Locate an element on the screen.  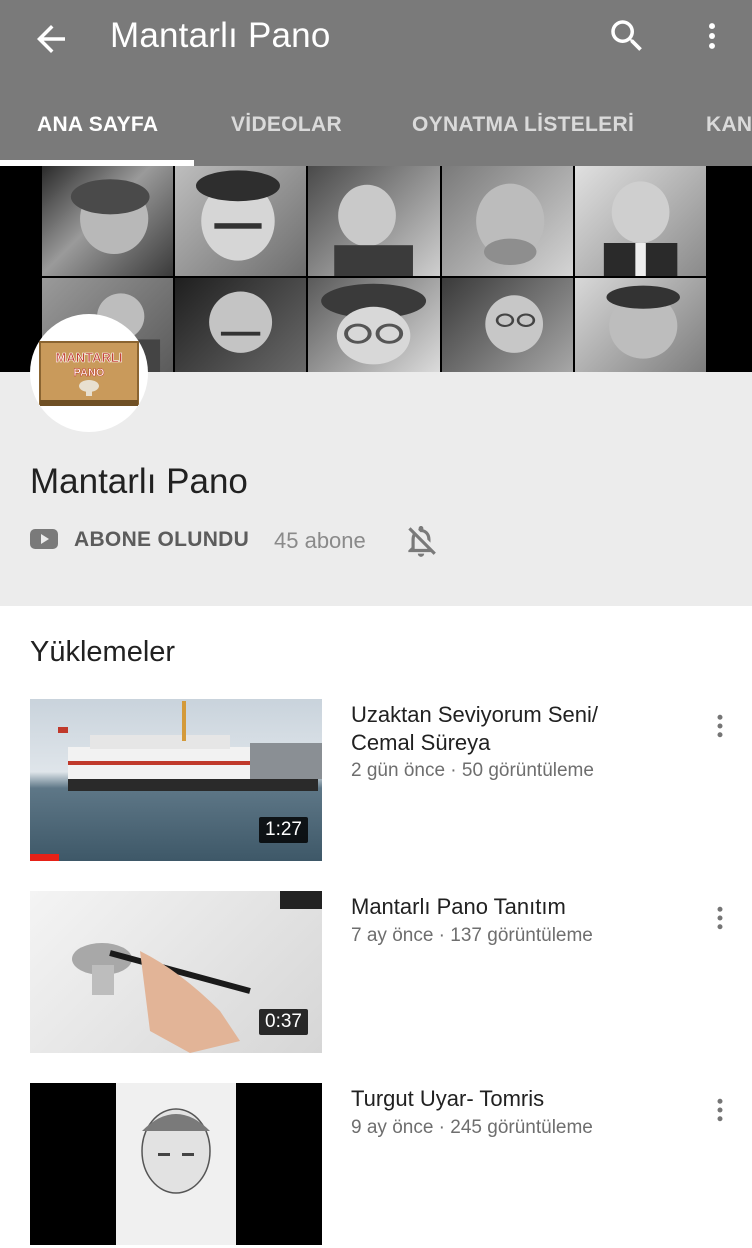
video-thumbnail: 0:37 is located at coordinates (176, 972).